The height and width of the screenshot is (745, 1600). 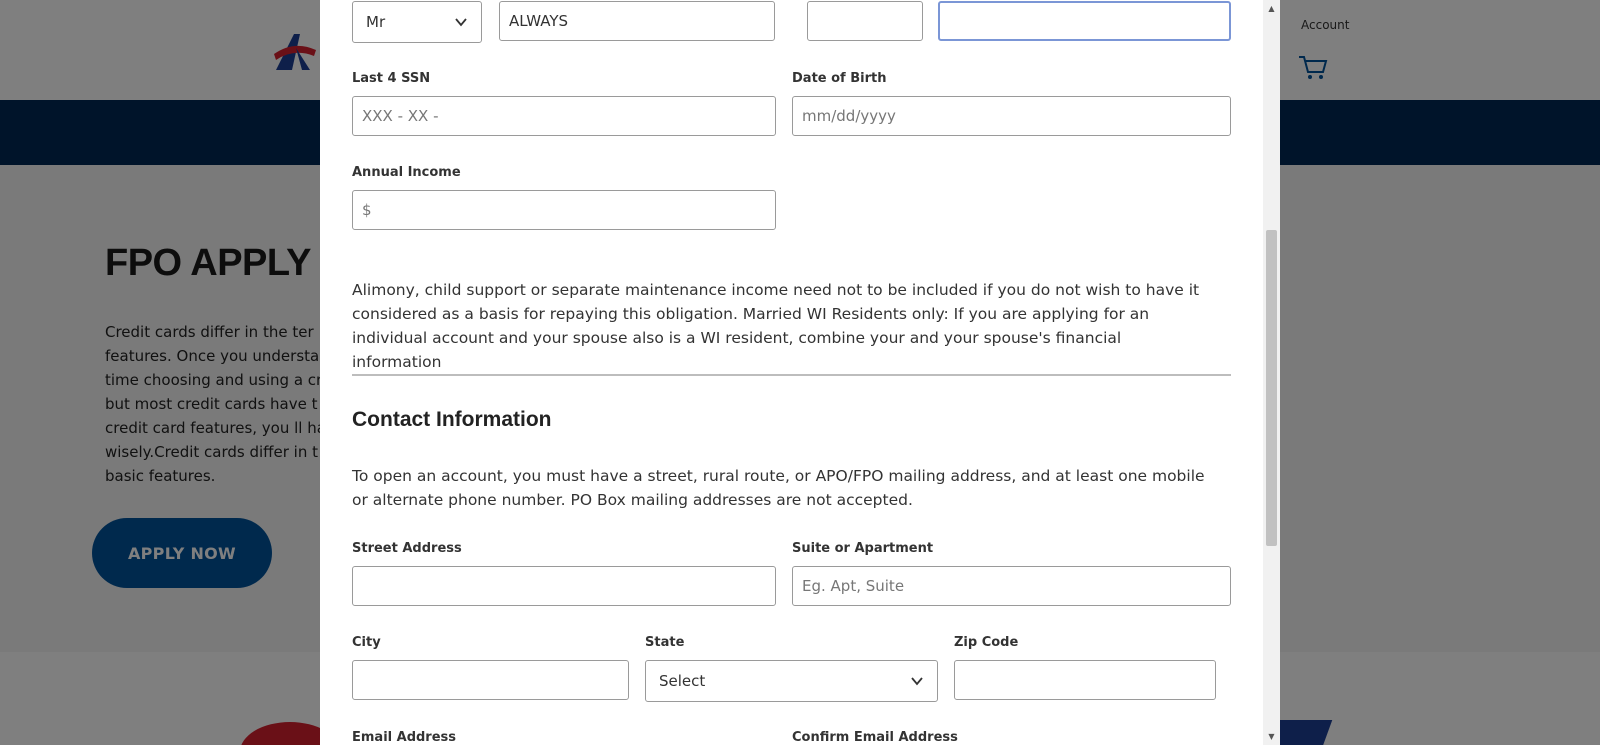 What do you see at coordinates (406, 172) in the screenshot?
I see `income-label: Annual Income` at bounding box center [406, 172].